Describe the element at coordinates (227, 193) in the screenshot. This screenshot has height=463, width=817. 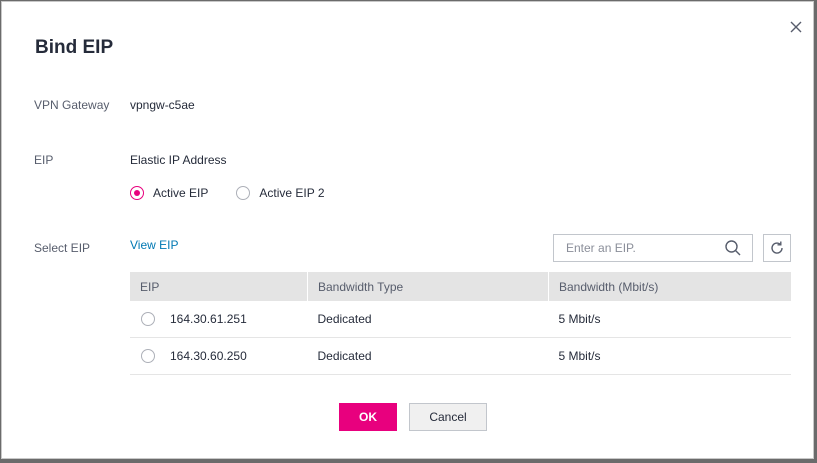
I see `eip-radio-group: Active EIP Active EIP 2` at that location.